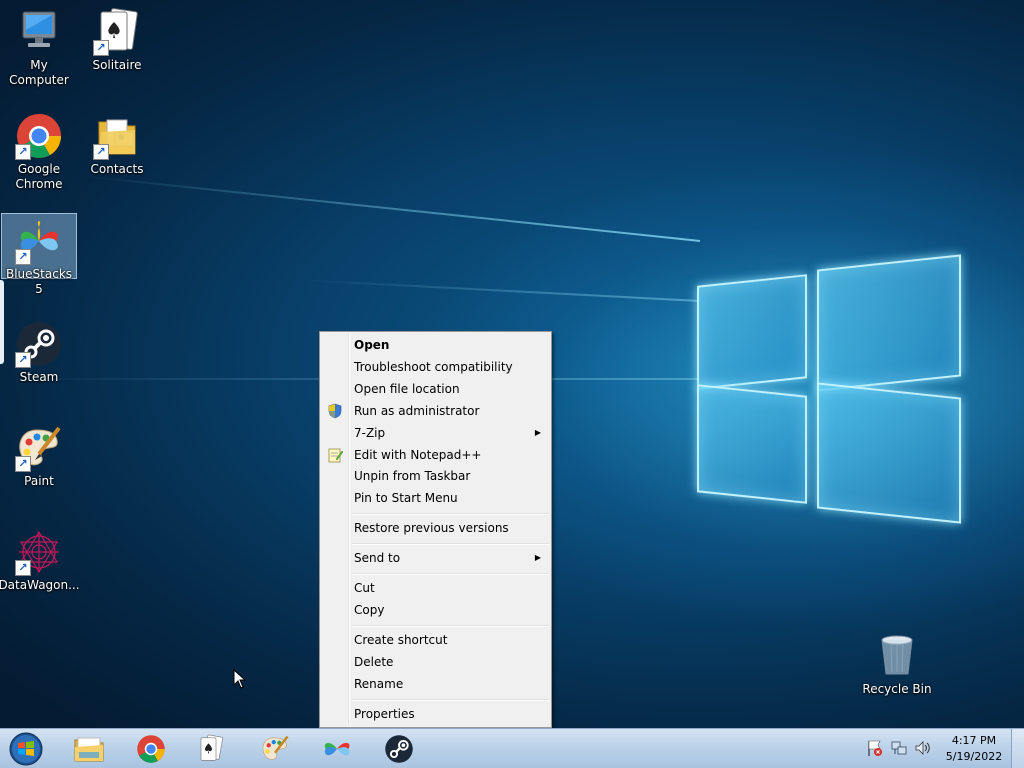 Image resolution: width=1024 pixels, height=768 pixels. I want to click on start-button, so click(26, 749).